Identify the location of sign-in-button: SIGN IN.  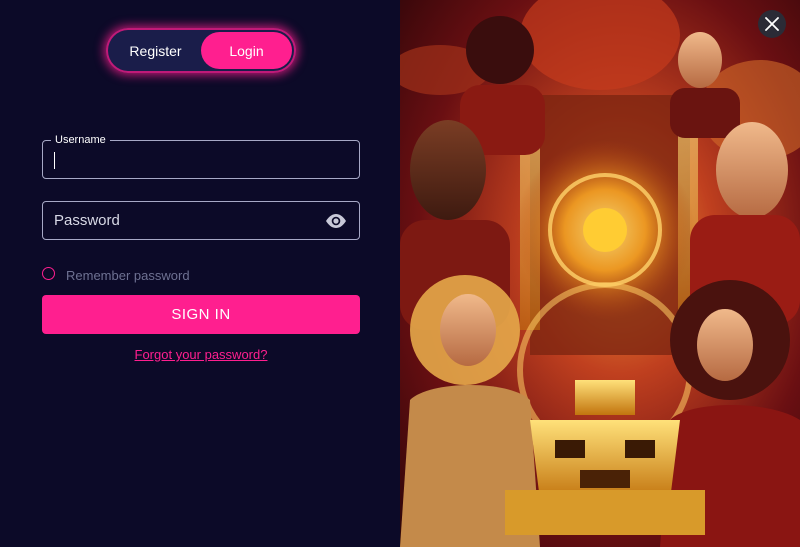
(201, 314).